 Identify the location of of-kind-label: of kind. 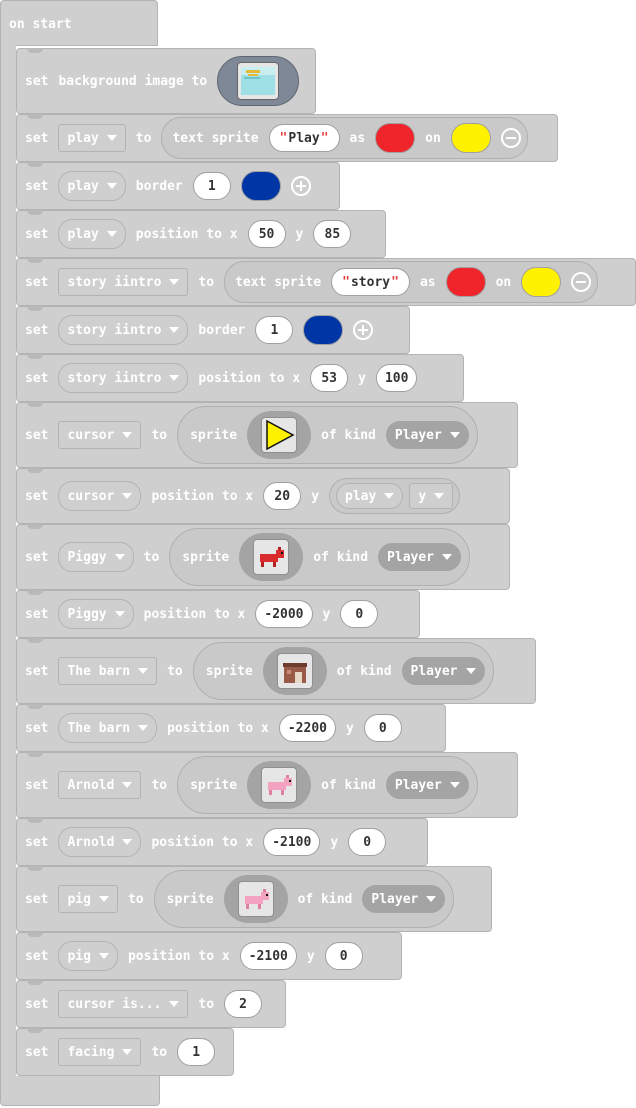
(341, 557).